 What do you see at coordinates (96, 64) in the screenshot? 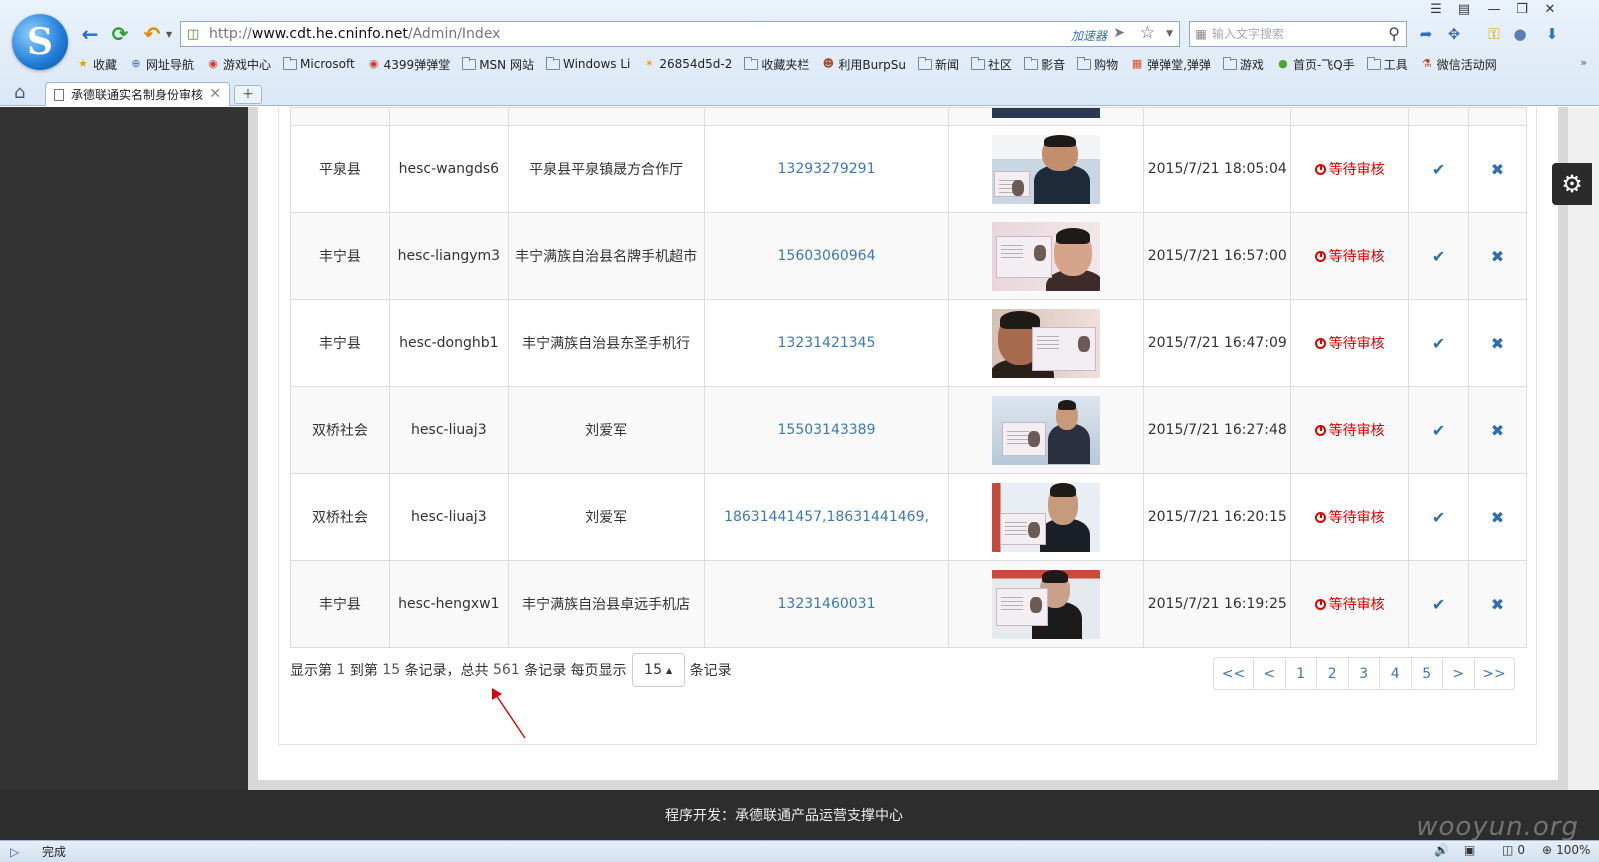
I see `bookmark-item: ★ 收藏` at bounding box center [96, 64].